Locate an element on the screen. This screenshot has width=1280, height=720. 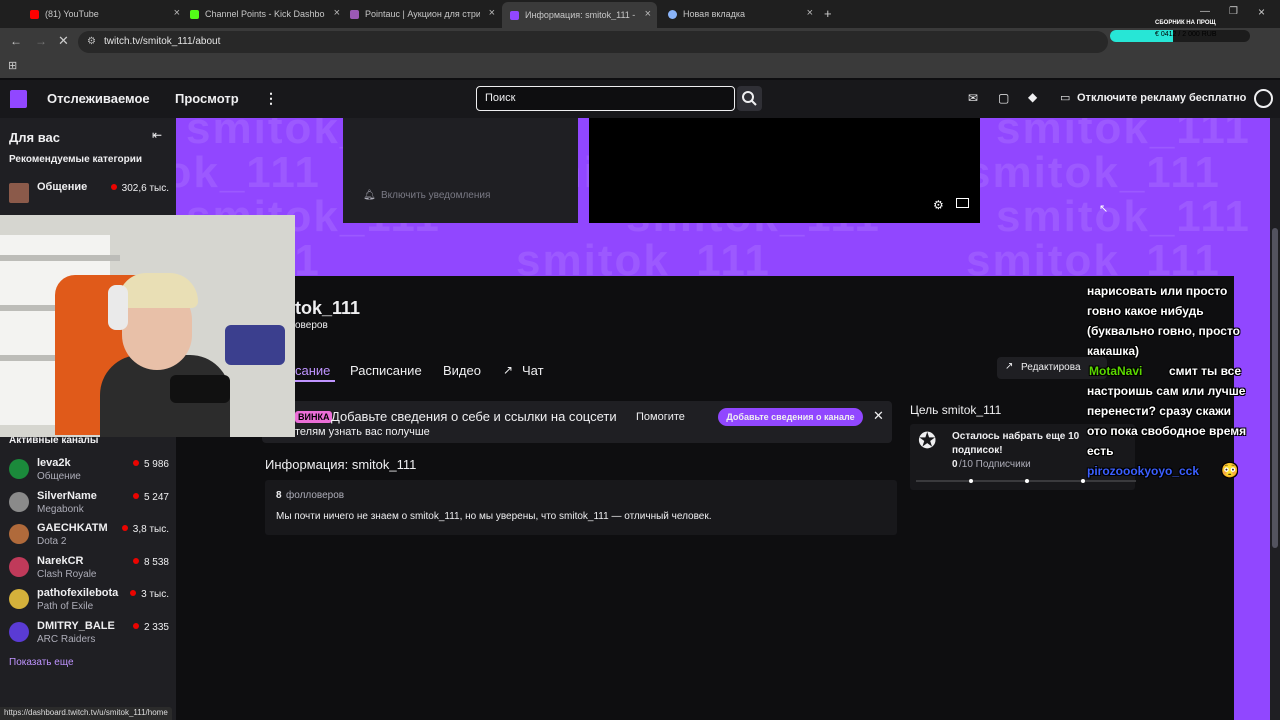
recommended-categories-heading: Рекомендуемые категории is located at coordinates (76, 159).